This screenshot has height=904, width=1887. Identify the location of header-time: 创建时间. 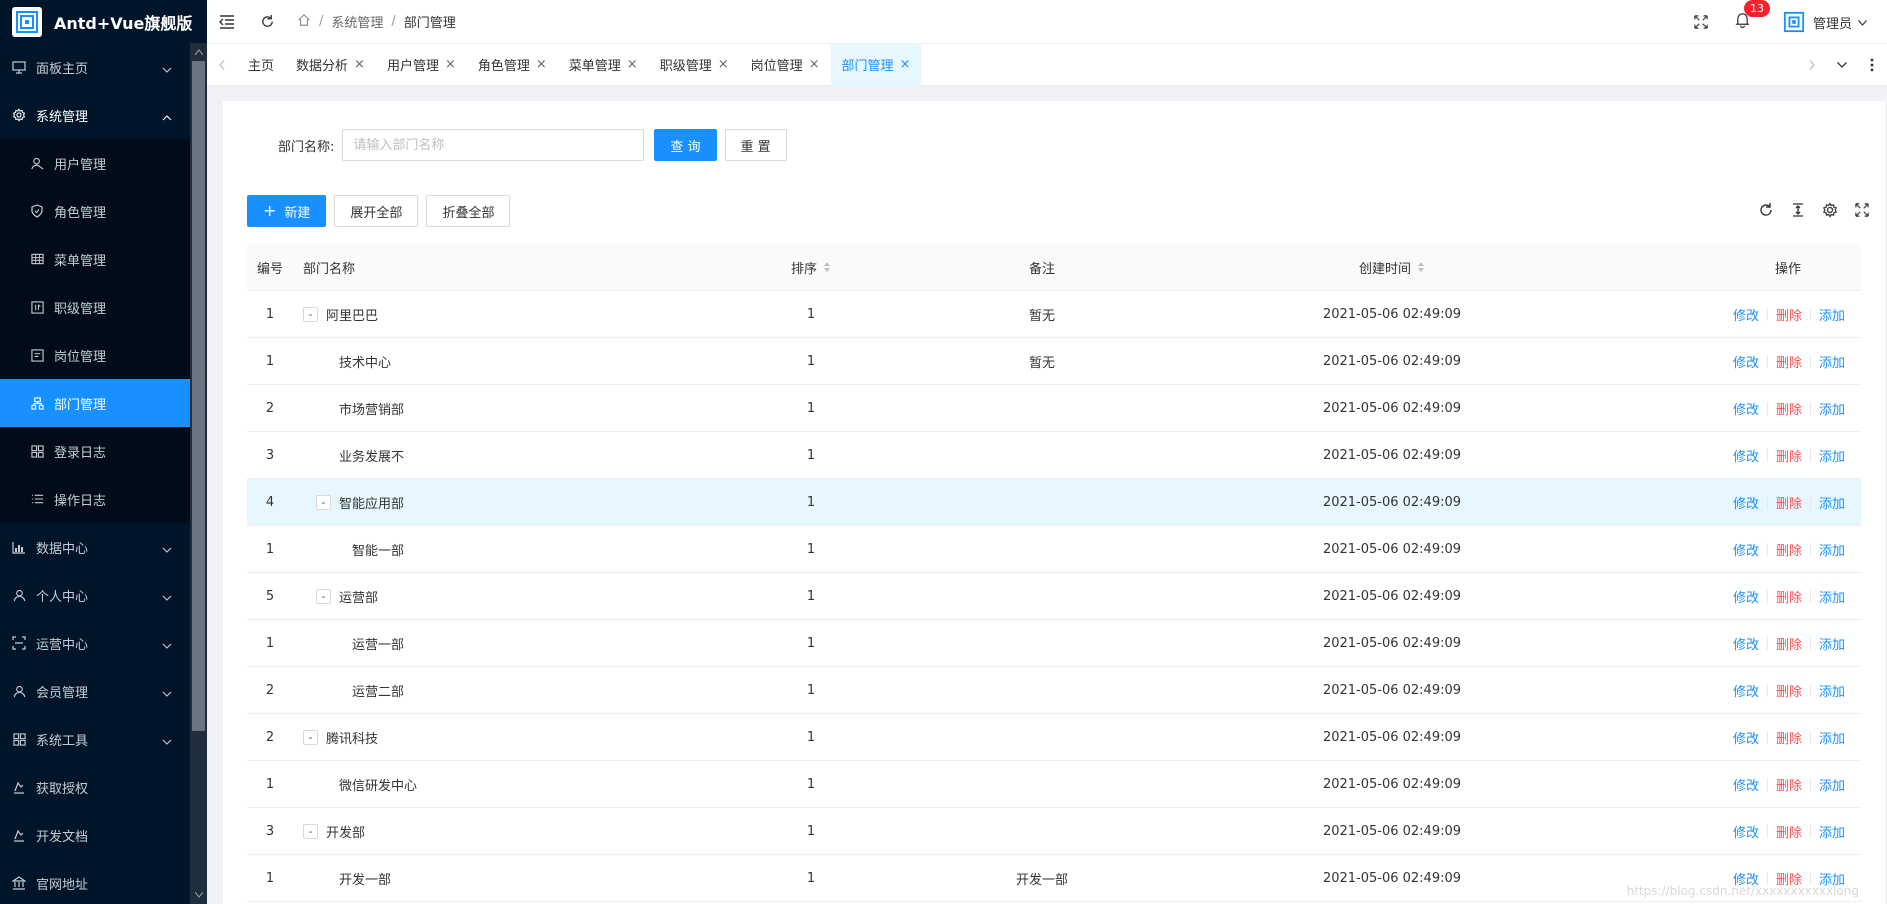
(1392, 267).